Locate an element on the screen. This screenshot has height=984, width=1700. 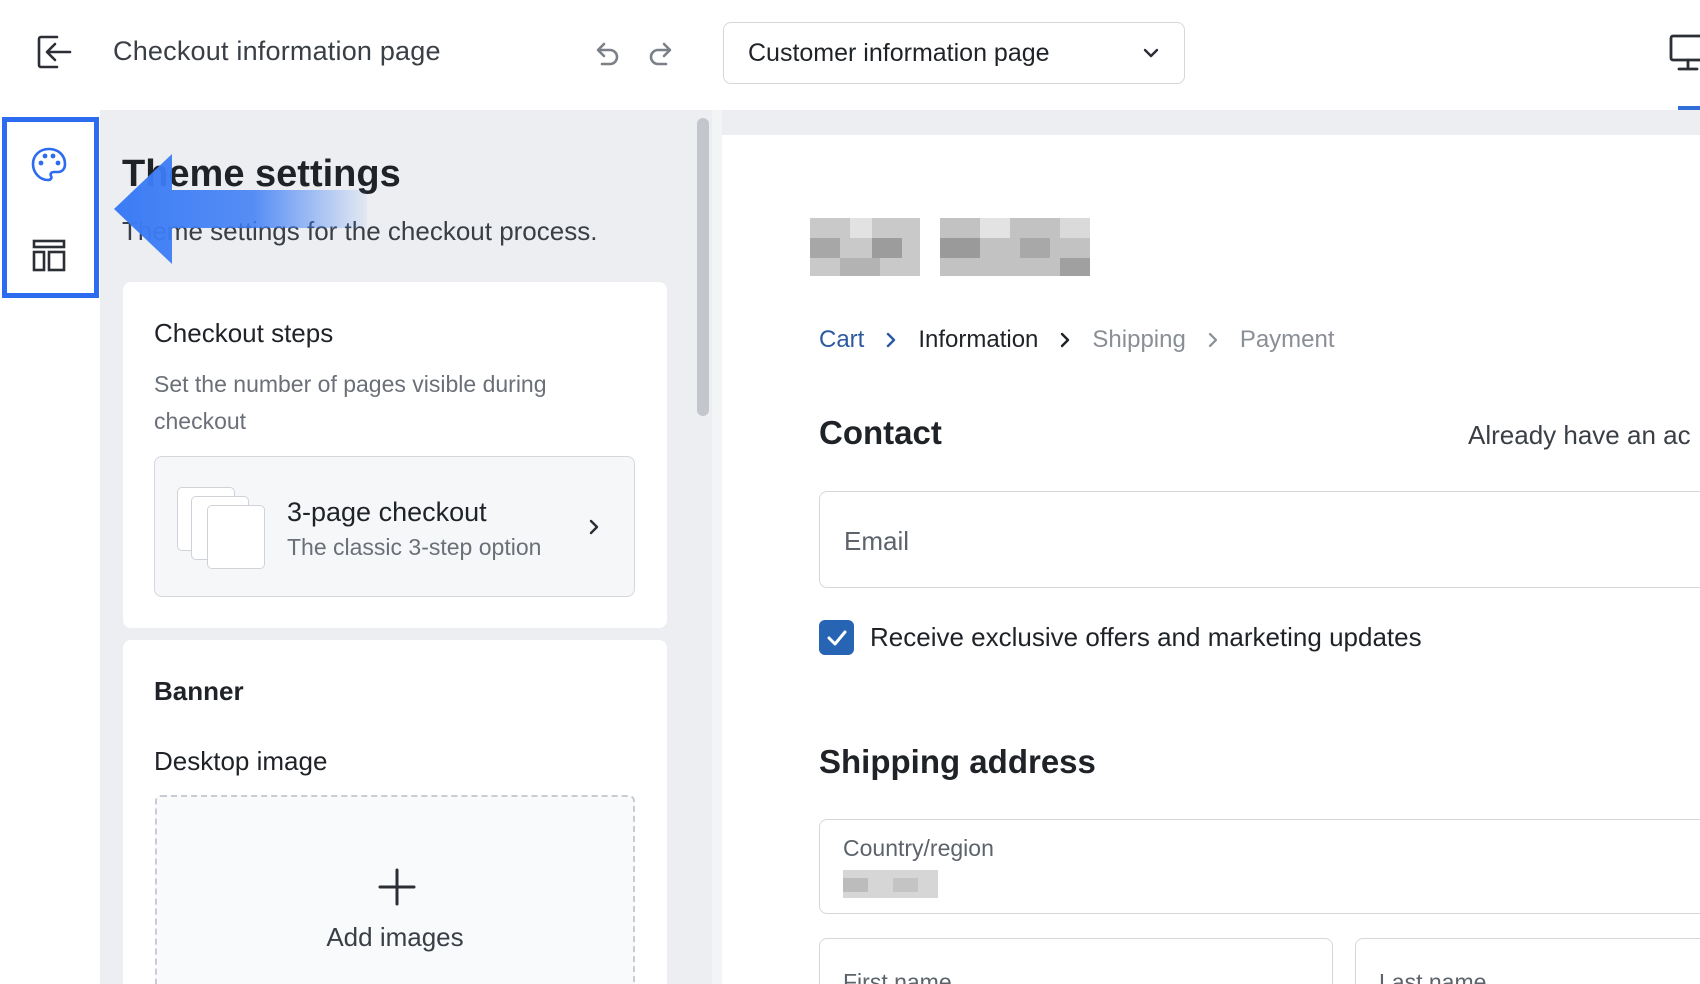
first-name-label: First name is located at coordinates (897, 976).